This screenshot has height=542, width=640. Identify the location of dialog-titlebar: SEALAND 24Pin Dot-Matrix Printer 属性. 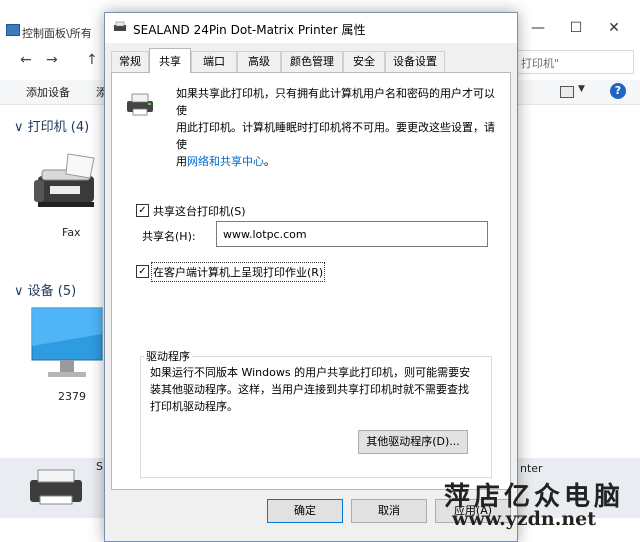
(311, 28).